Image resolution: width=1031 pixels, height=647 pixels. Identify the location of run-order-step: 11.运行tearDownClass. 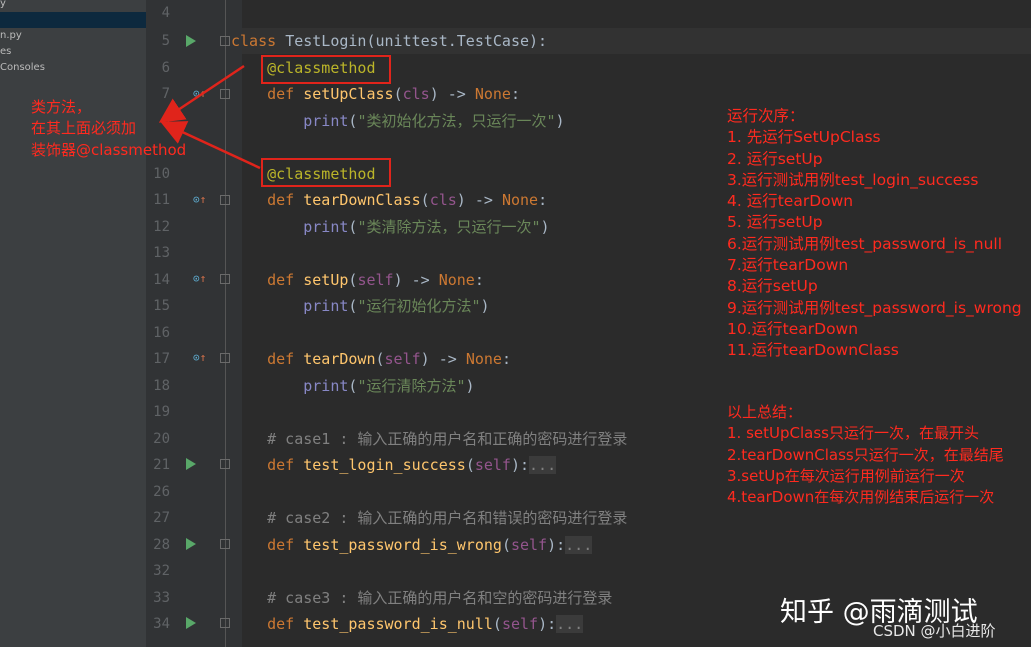
(813, 350).